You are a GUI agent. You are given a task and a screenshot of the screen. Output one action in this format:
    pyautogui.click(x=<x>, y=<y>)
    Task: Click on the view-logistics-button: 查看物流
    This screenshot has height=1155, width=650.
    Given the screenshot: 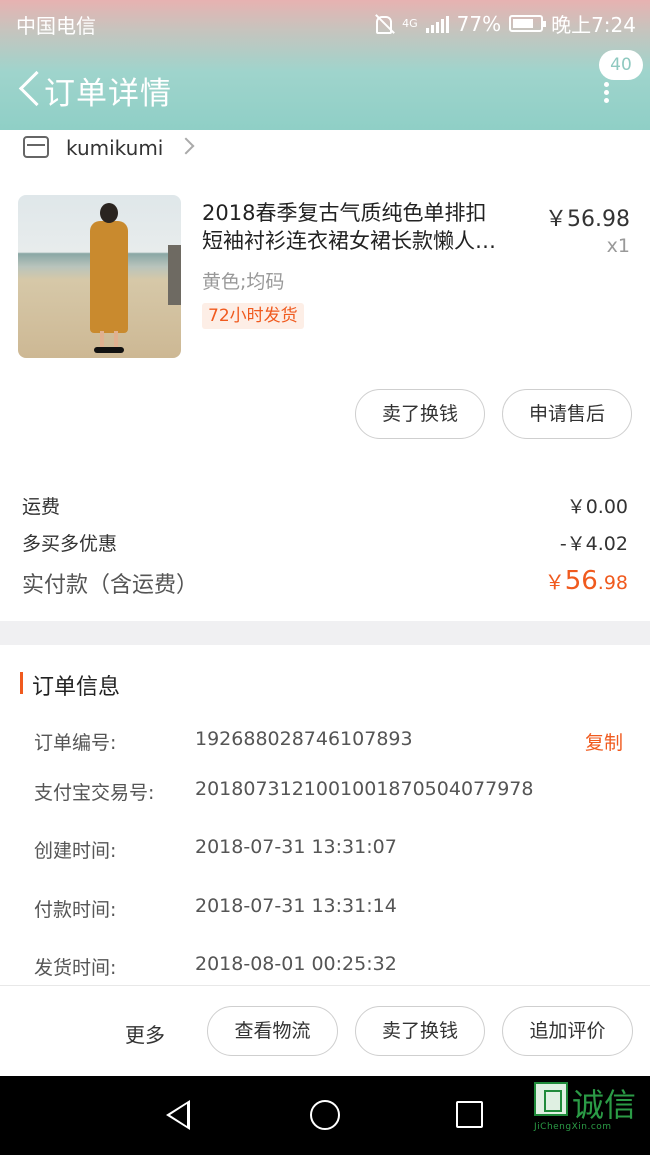 What is the action you would take?
    pyautogui.click(x=272, y=1031)
    